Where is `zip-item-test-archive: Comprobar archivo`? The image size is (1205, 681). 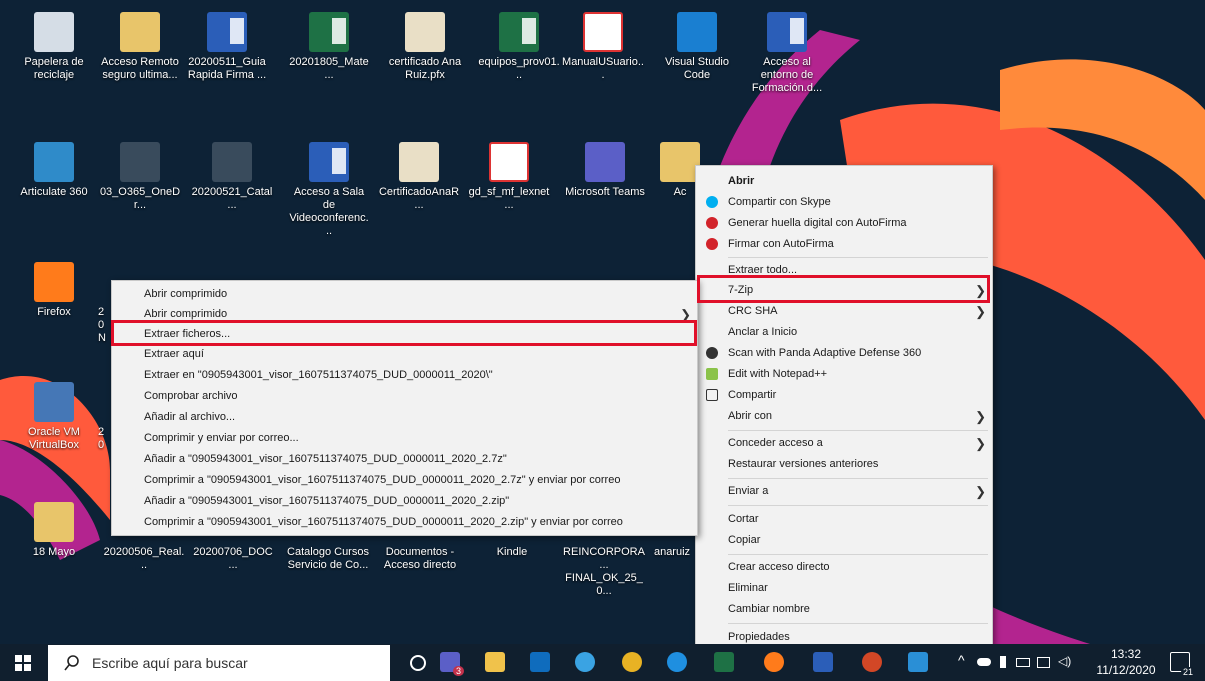 zip-item-test-archive: Comprobar archivo is located at coordinates (404, 396).